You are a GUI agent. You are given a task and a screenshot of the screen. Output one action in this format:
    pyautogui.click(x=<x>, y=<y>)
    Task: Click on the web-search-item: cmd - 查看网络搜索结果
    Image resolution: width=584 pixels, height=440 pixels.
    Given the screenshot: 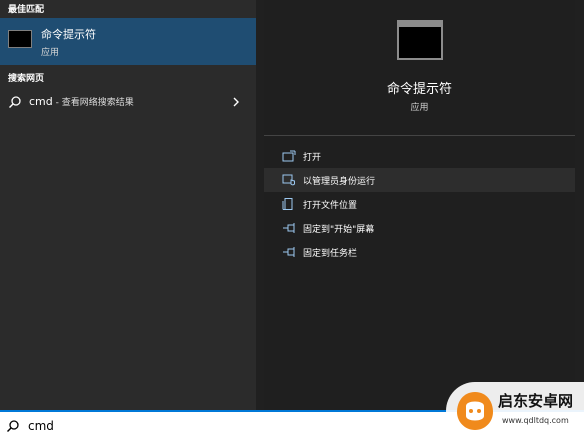 What is the action you would take?
    pyautogui.click(x=128, y=102)
    